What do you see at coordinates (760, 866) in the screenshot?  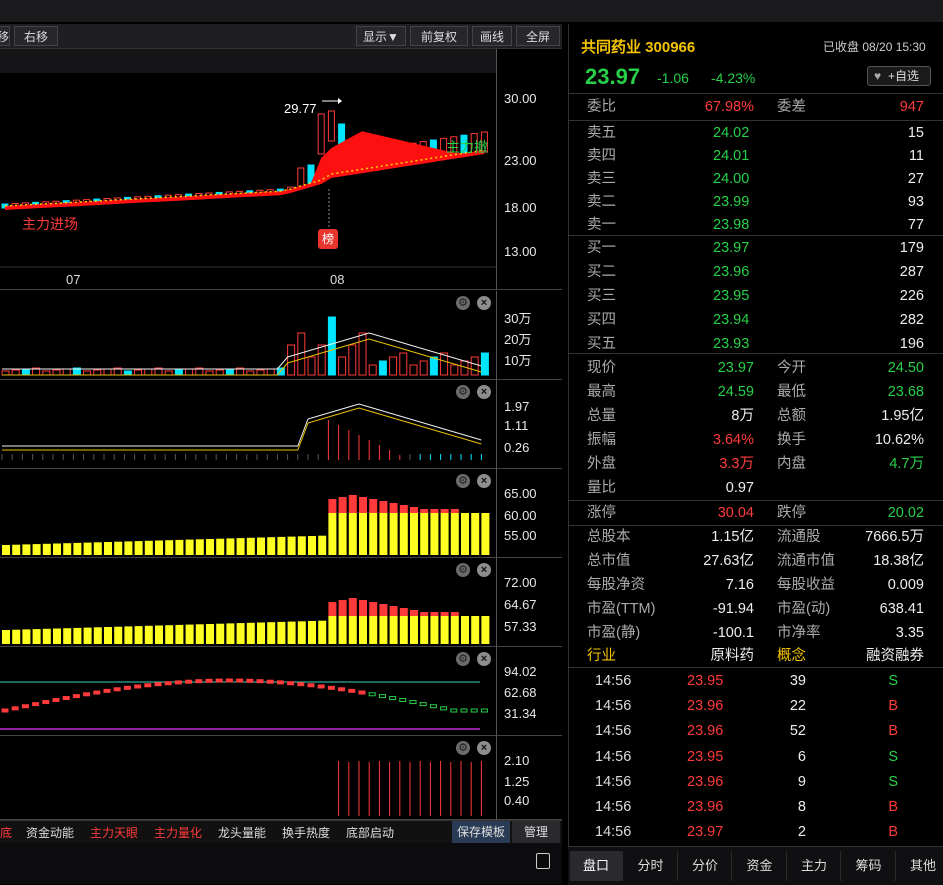 I see `quote-tab: 资金` at bounding box center [760, 866].